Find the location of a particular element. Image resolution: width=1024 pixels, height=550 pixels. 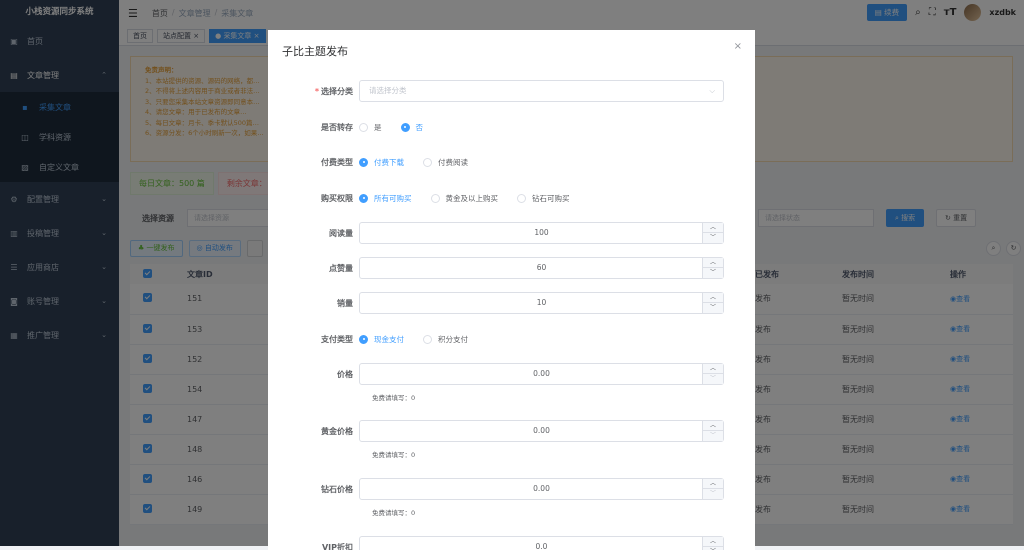

gold-price-input: 0.00 ︿﹀ is located at coordinates (541, 431).